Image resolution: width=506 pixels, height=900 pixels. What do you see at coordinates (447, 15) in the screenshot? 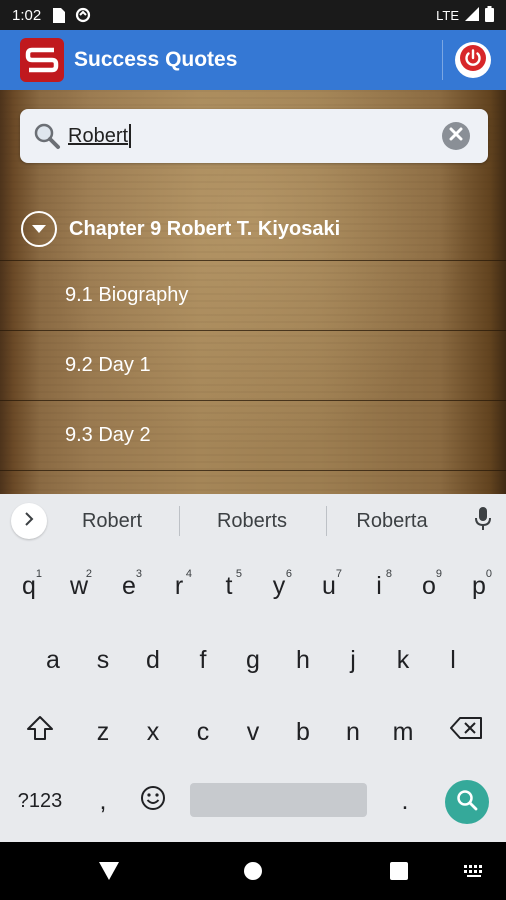
I see `network-type: LTE` at bounding box center [447, 15].